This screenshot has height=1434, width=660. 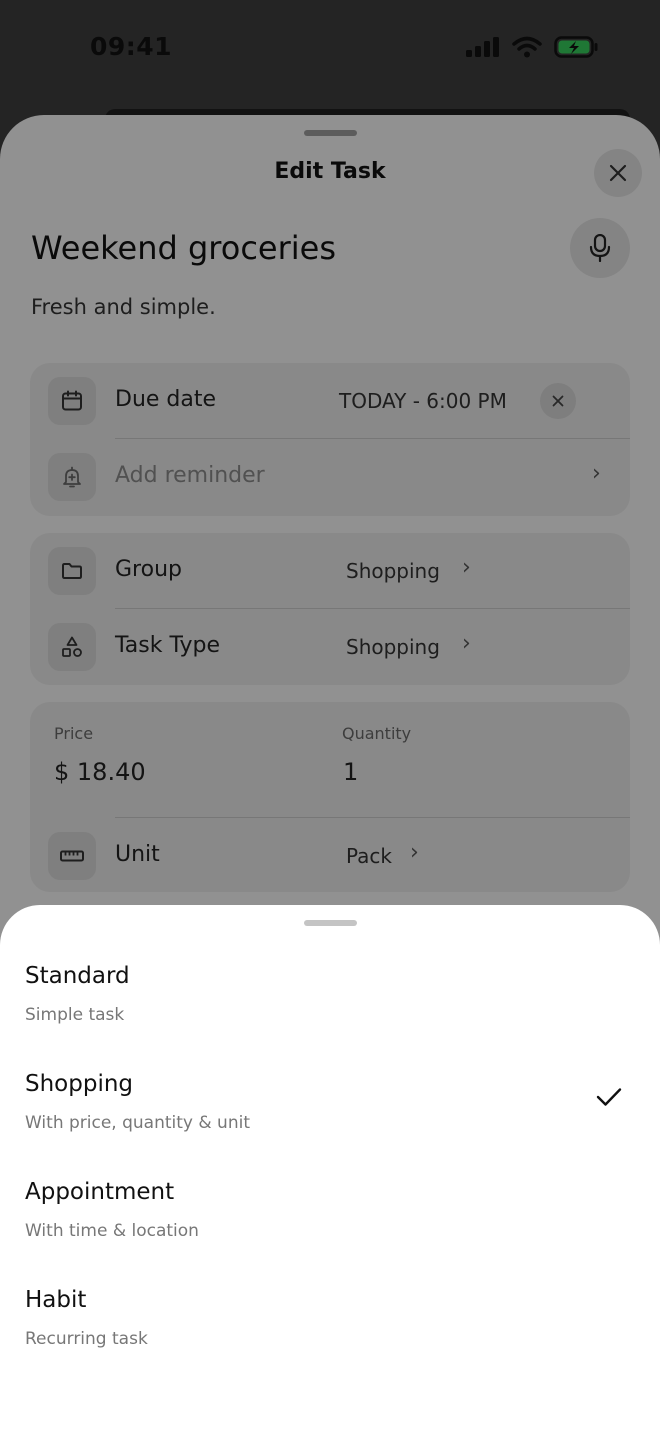 I want to click on checkmark-icon, so click(x=609, y=1097).